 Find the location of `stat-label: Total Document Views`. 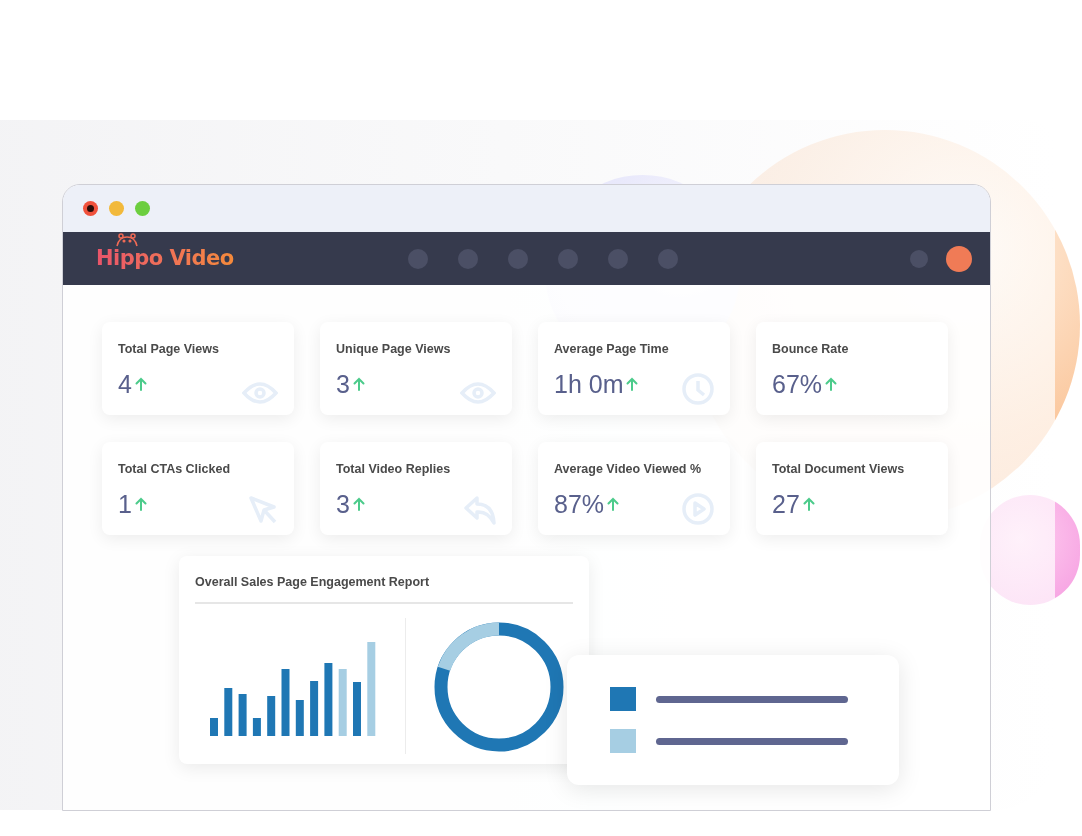

stat-label: Total Document Views is located at coordinates (839, 469).